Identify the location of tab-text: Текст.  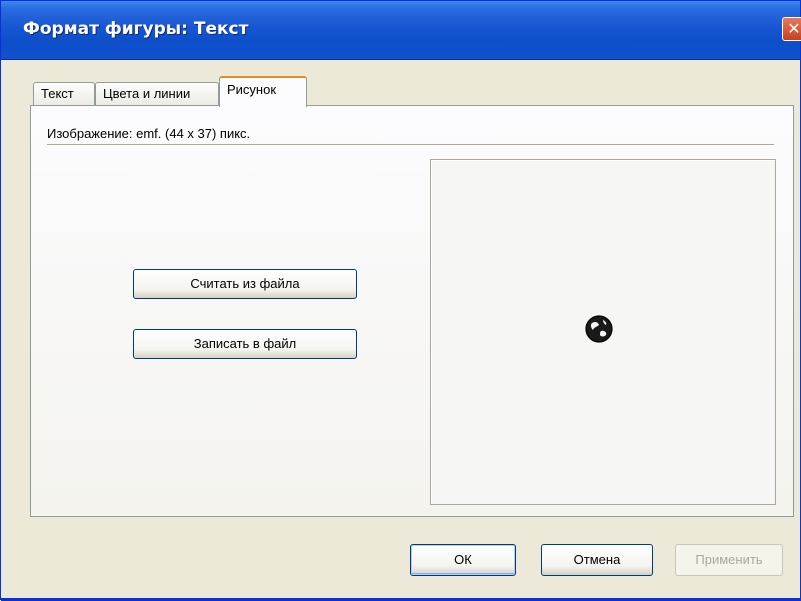
(64, 94).